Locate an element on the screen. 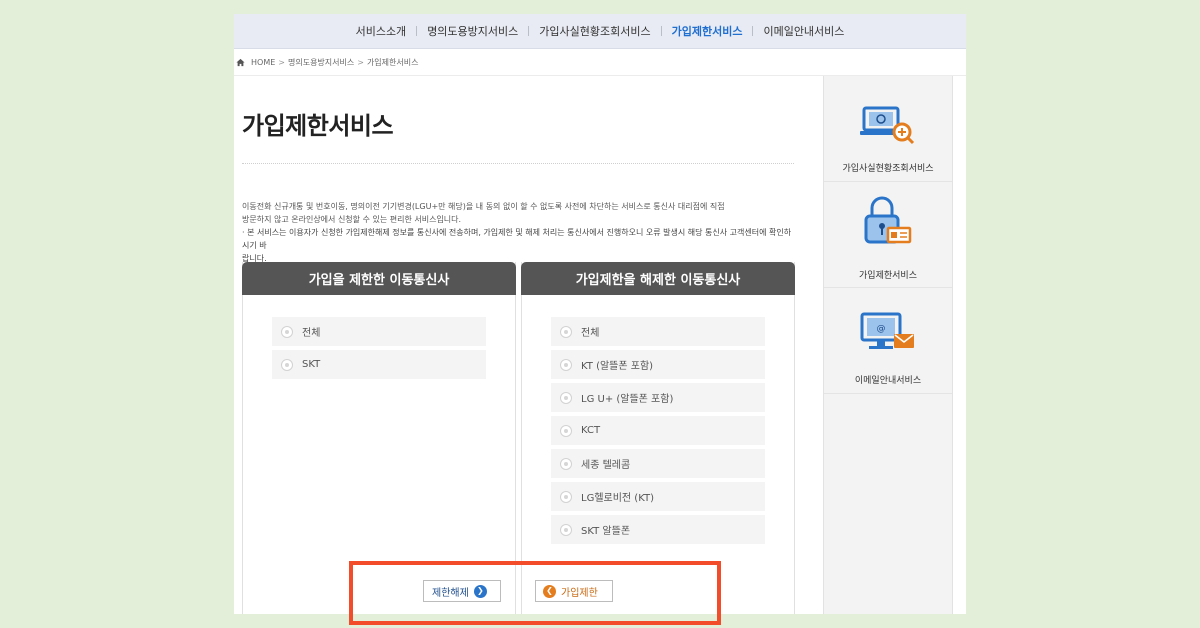 This screenshot has width=1200, height=628. computer-mail-icon: @ is located at coordinates (887, 330).